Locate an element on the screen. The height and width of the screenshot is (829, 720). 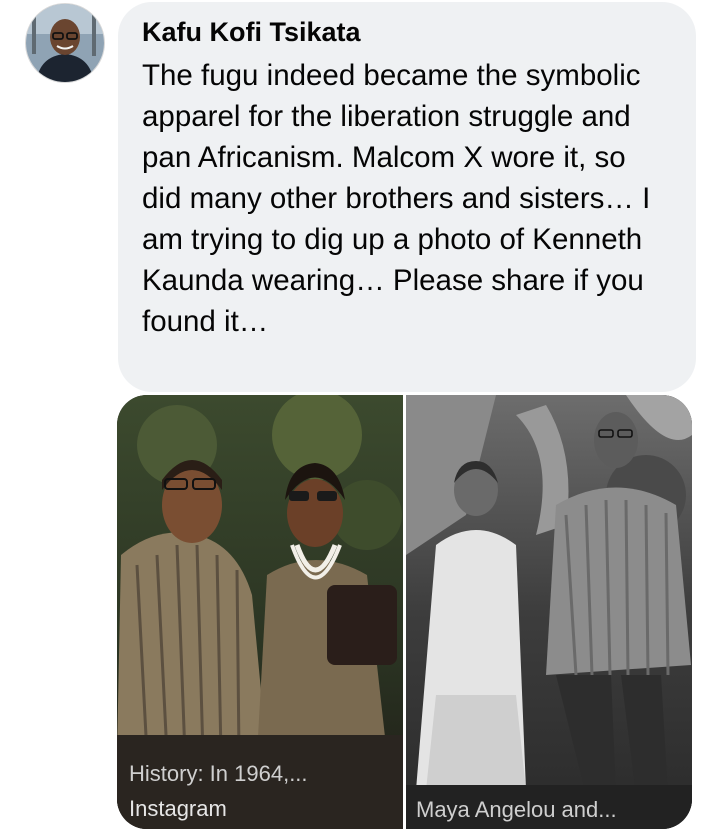
avatar-photo is located at coordinates (65, 43).